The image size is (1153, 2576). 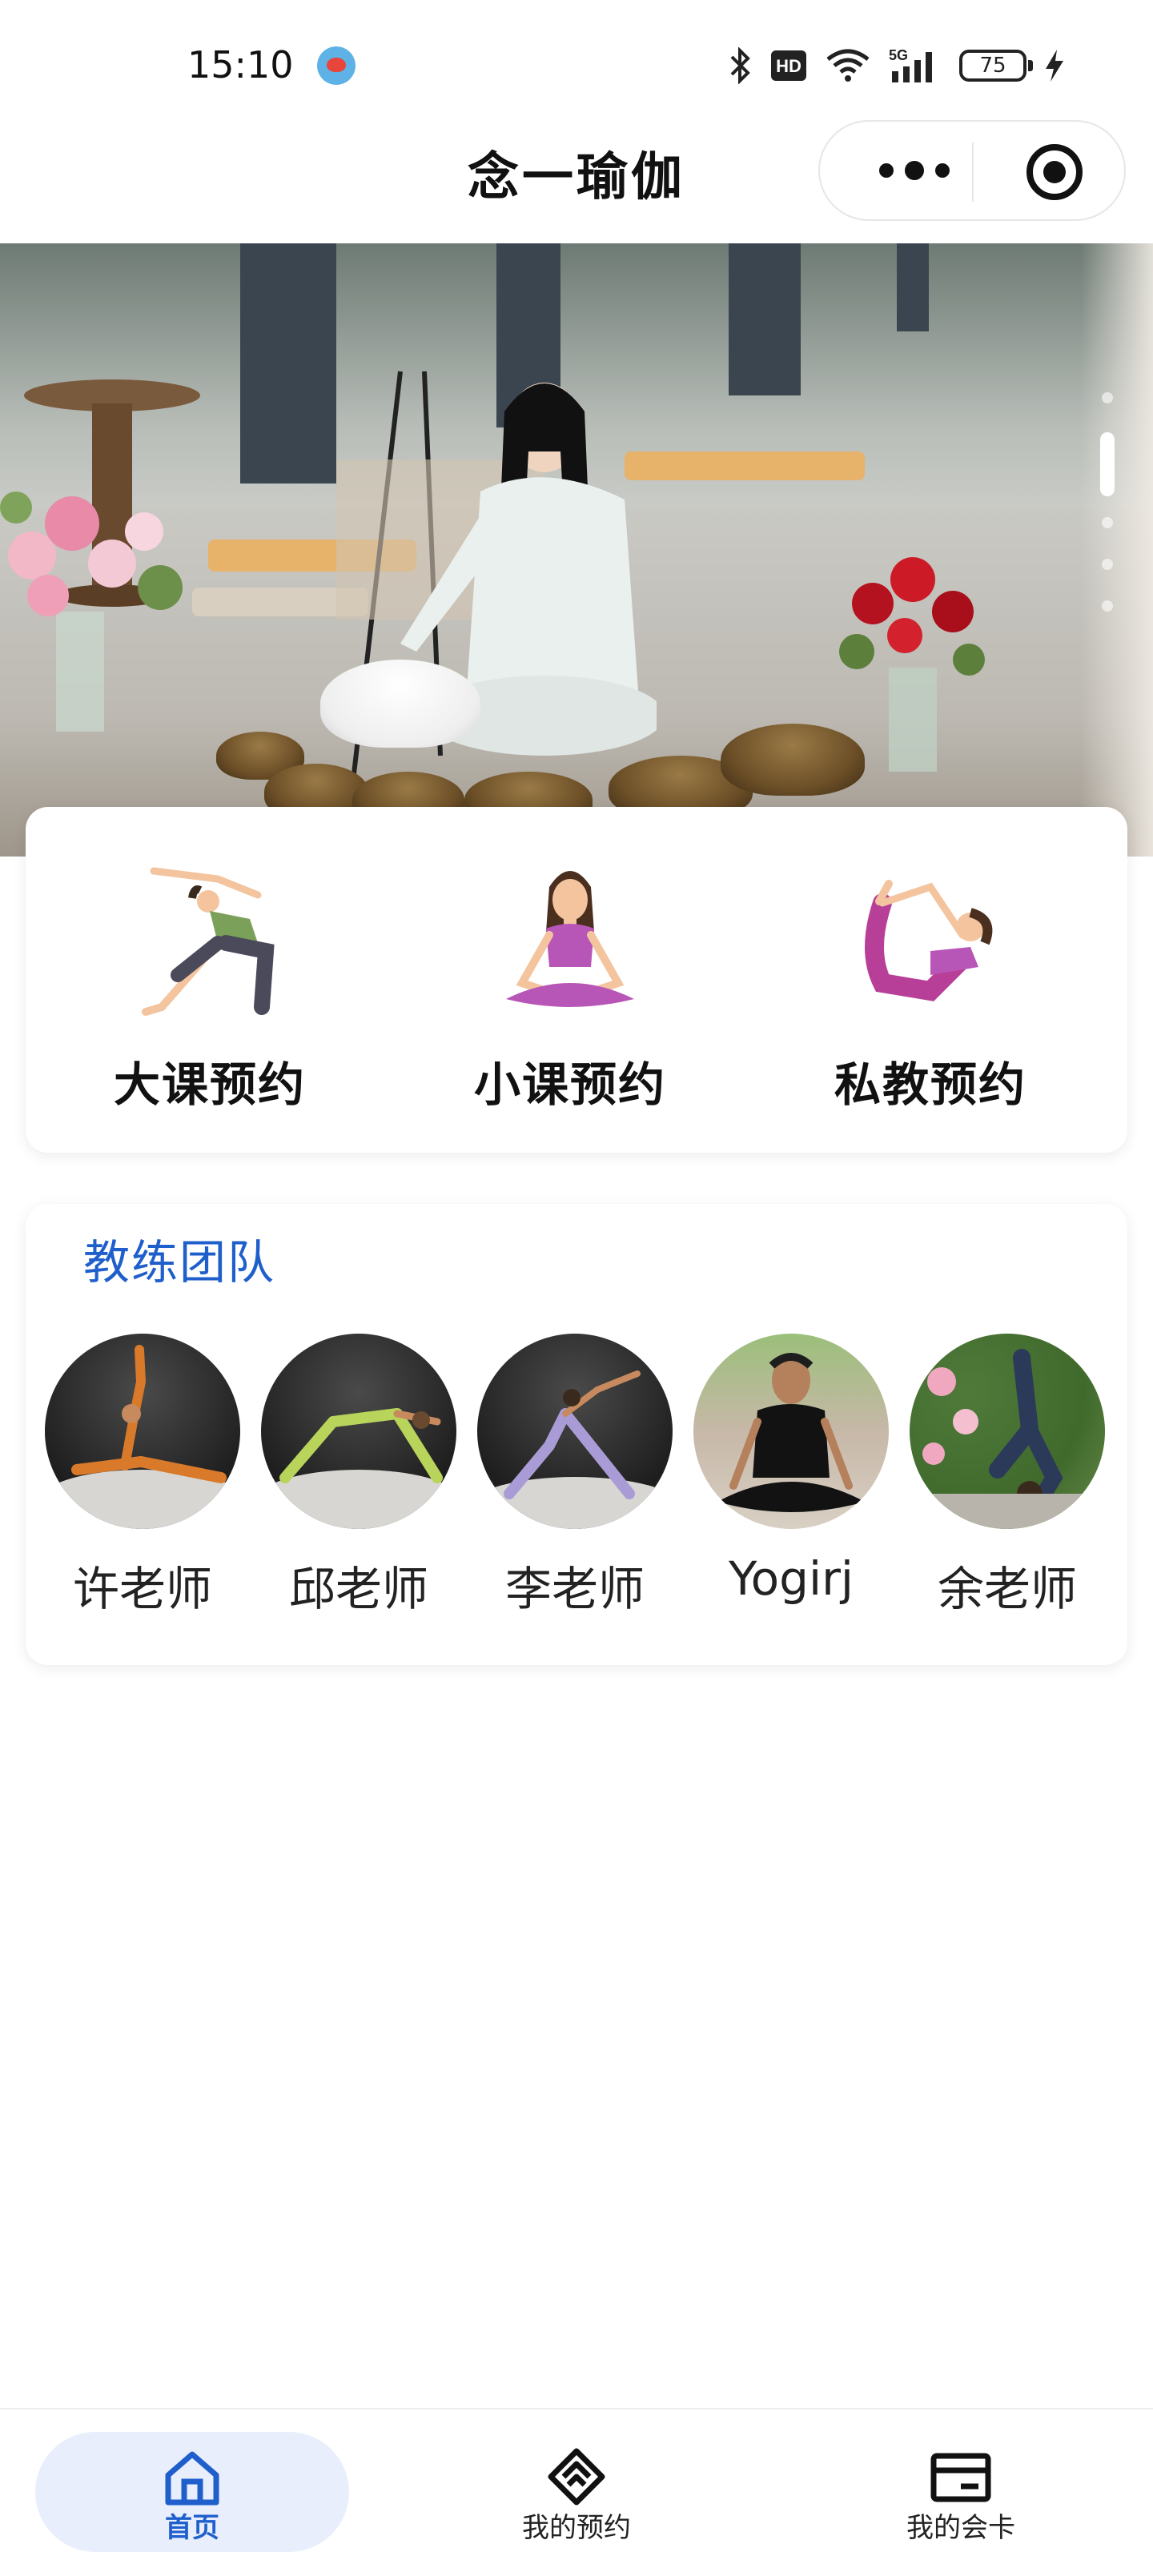 I want to click on home-icon, so click(x=192, y=2478).